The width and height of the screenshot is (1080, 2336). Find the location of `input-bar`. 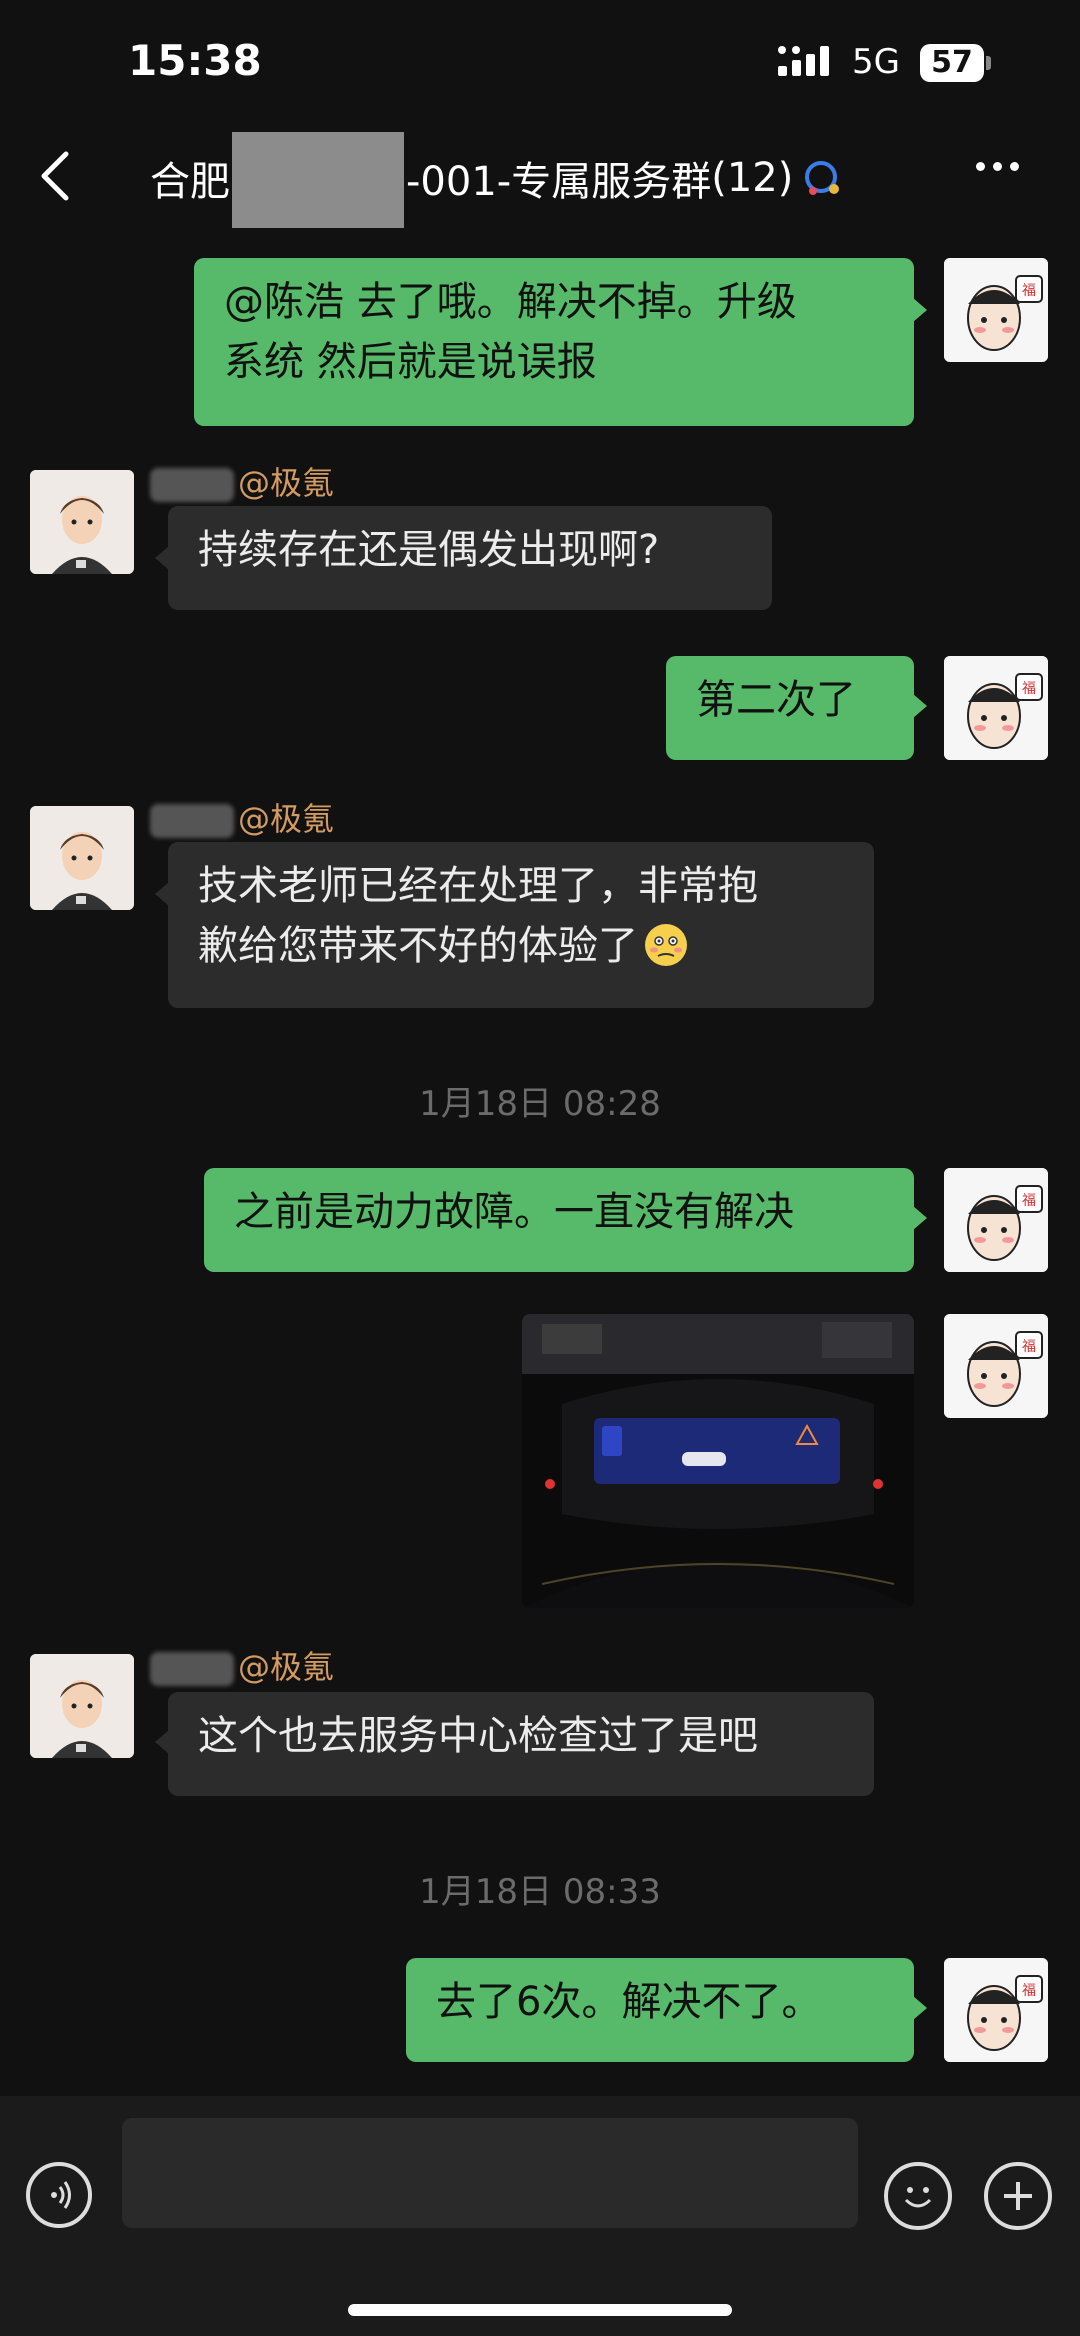

input-bar is located at coordinates (540, 2216).